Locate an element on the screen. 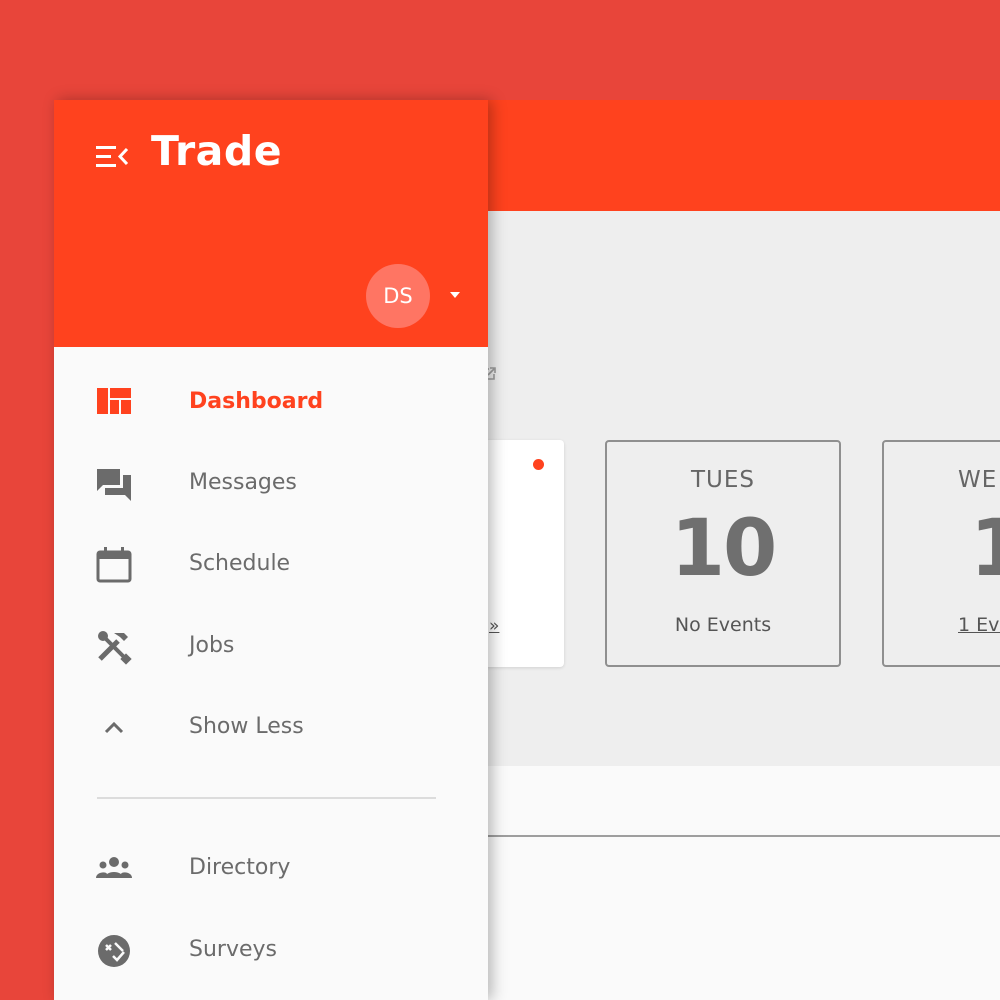 This screenshot has width=1000, height=1000. chevron-up-icon is located at coordinates (114, 727).